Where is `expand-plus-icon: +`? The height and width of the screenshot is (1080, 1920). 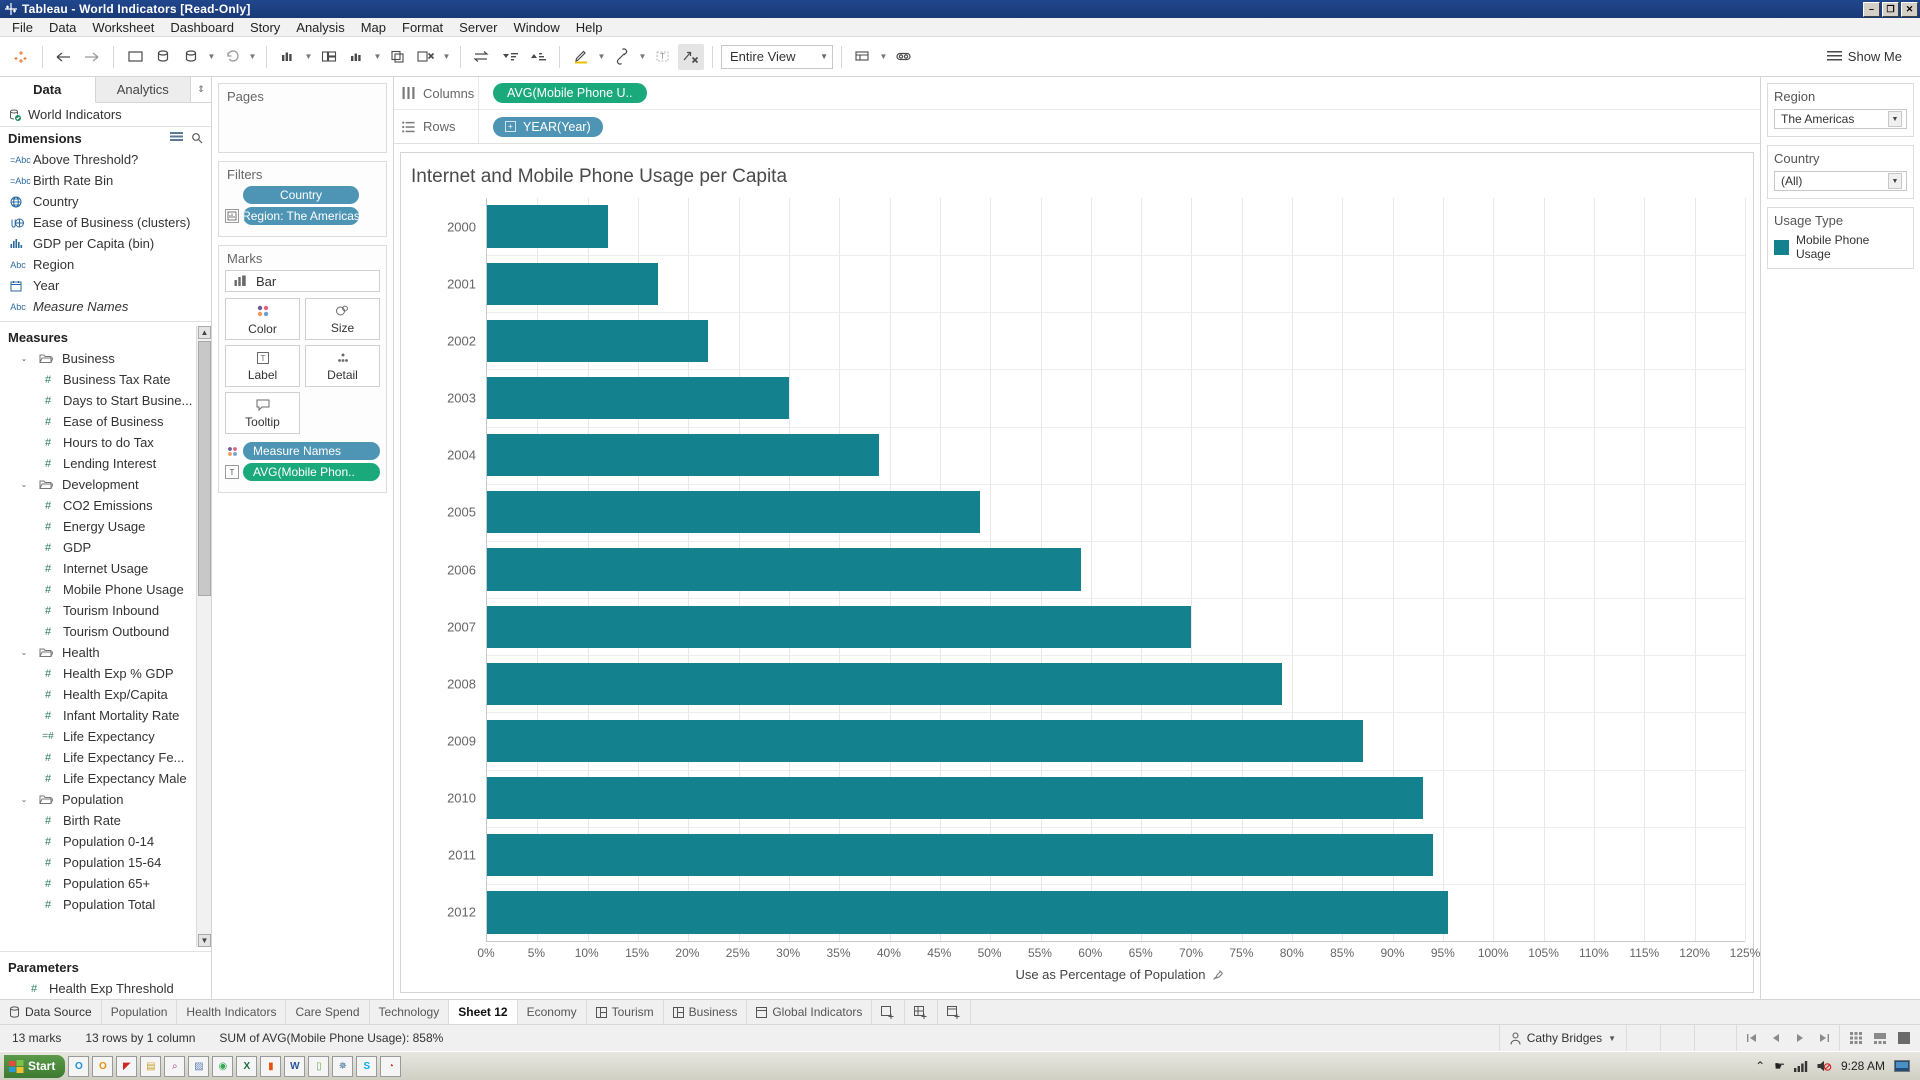
expand-plus-icon: + is located at coordinates (510, 126).